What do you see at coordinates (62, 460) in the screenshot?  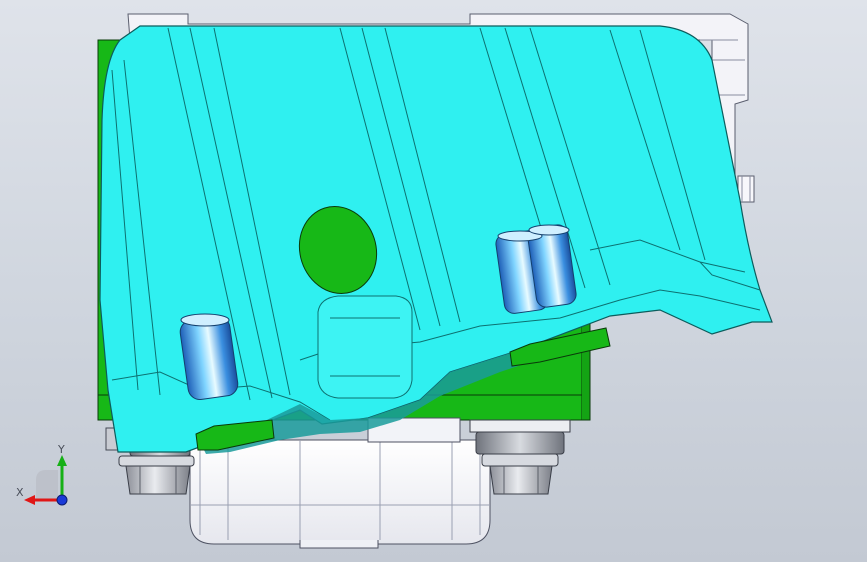 I see `y-axis-arrowhead` at bounding box center [62, 460].